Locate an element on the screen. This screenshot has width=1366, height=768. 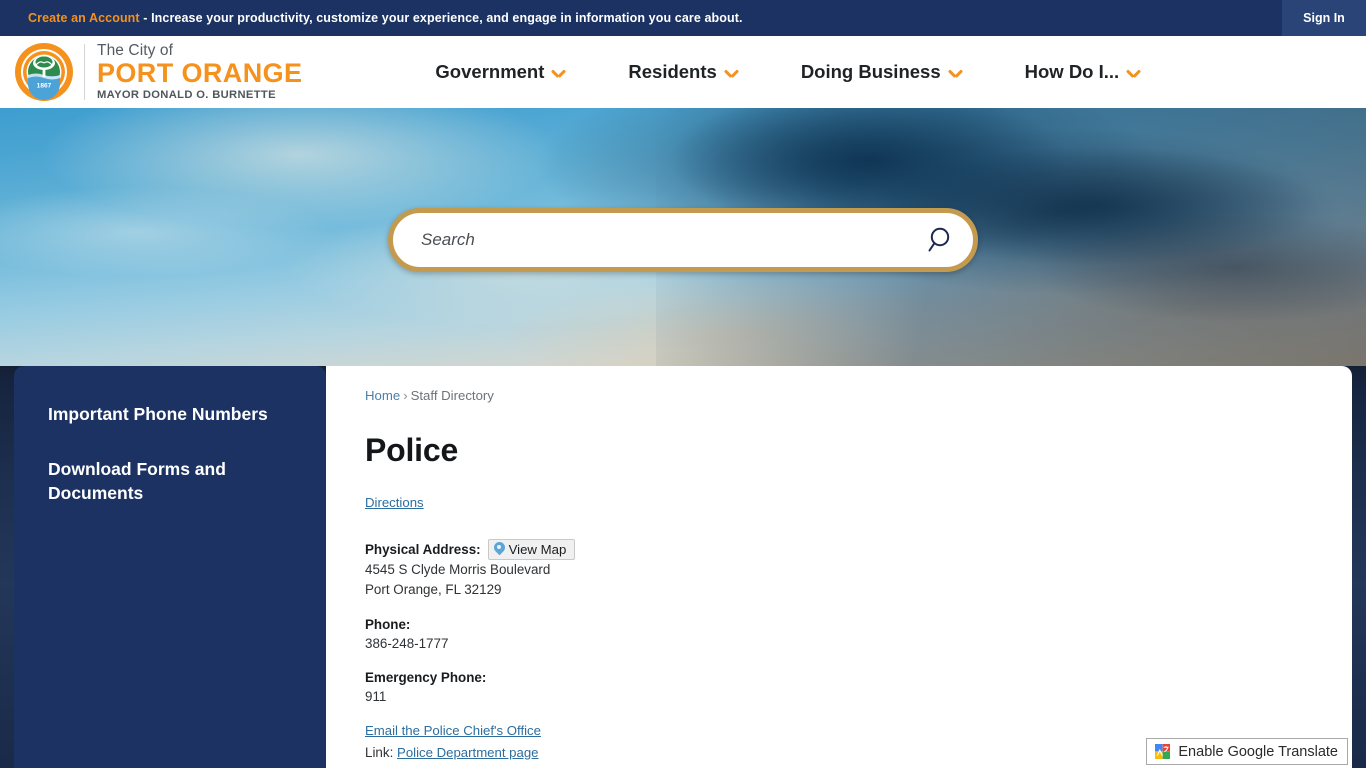
phone-block: Phone: 386-248-1777 is located at coordinates (858, 635).